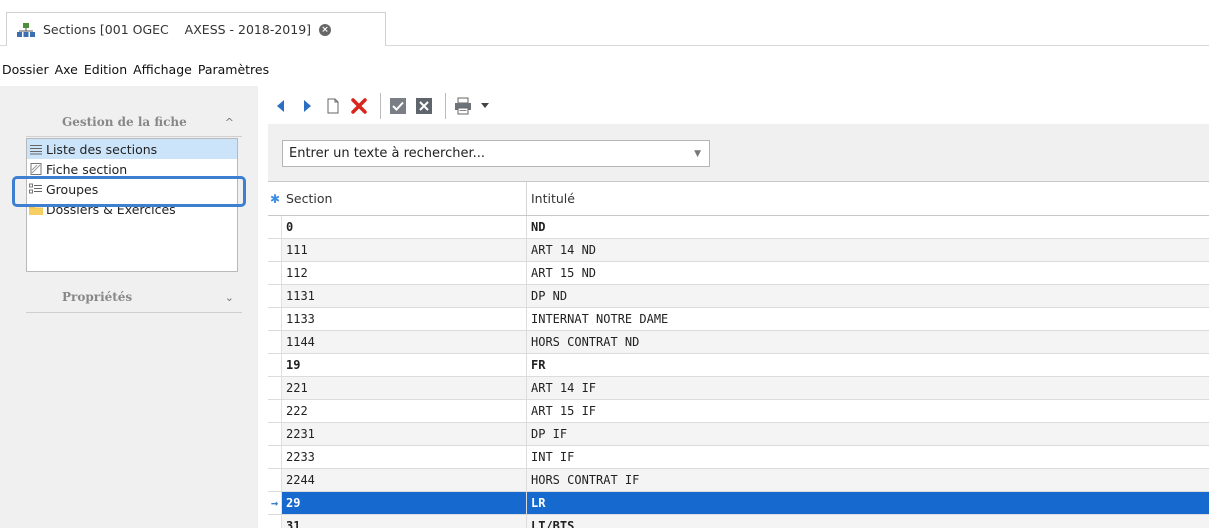 The width and height of the screenshot is (1209, 528). I want to click on chevron-up-icon: ^, so click(229, 122).